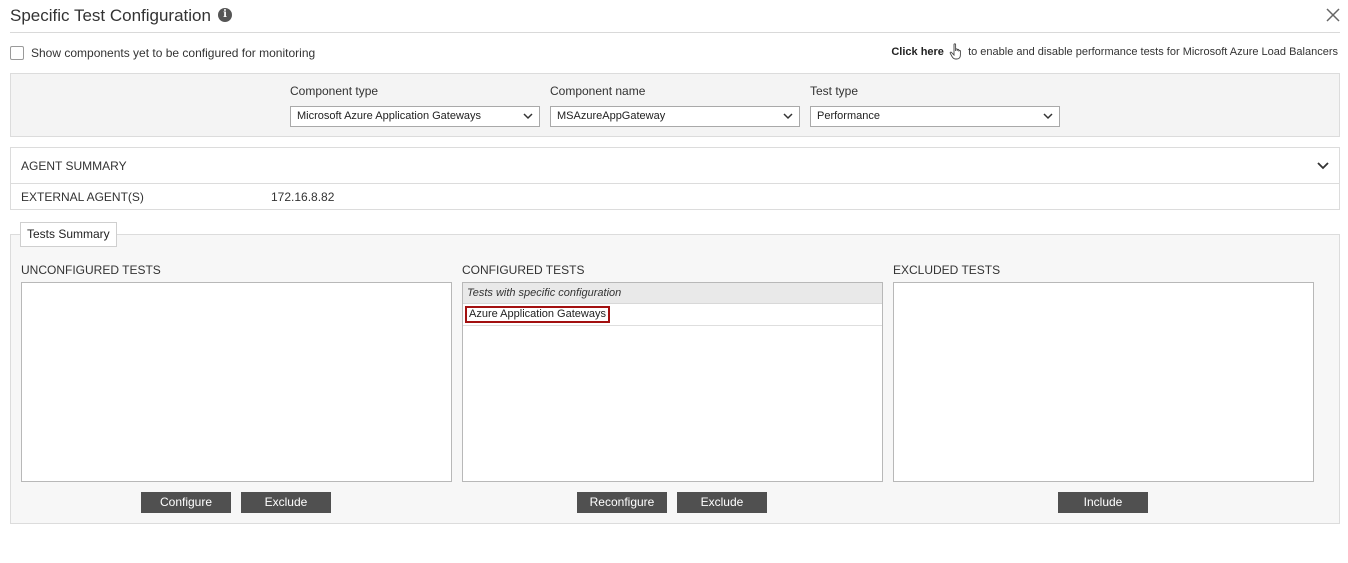  What do you see at coordinates (334, 91) in the screenshot?
I see `component-type-label: Component type` at bounding box center [334, 91].